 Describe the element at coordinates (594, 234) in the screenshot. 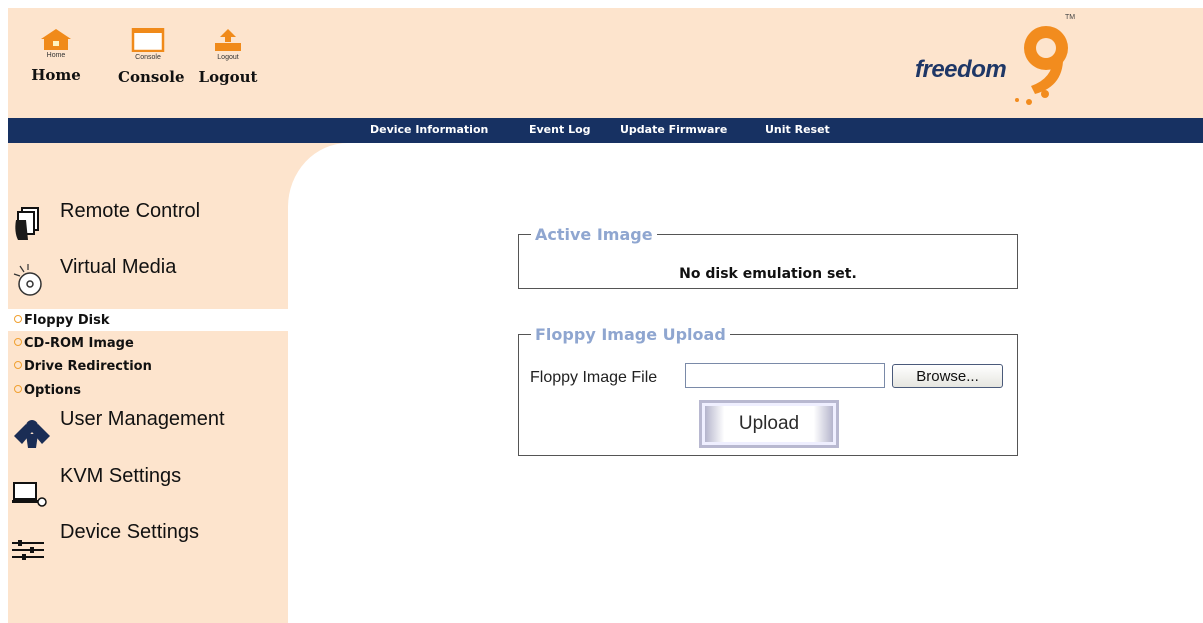

I see `active-image-legend: Active Image` at that location.